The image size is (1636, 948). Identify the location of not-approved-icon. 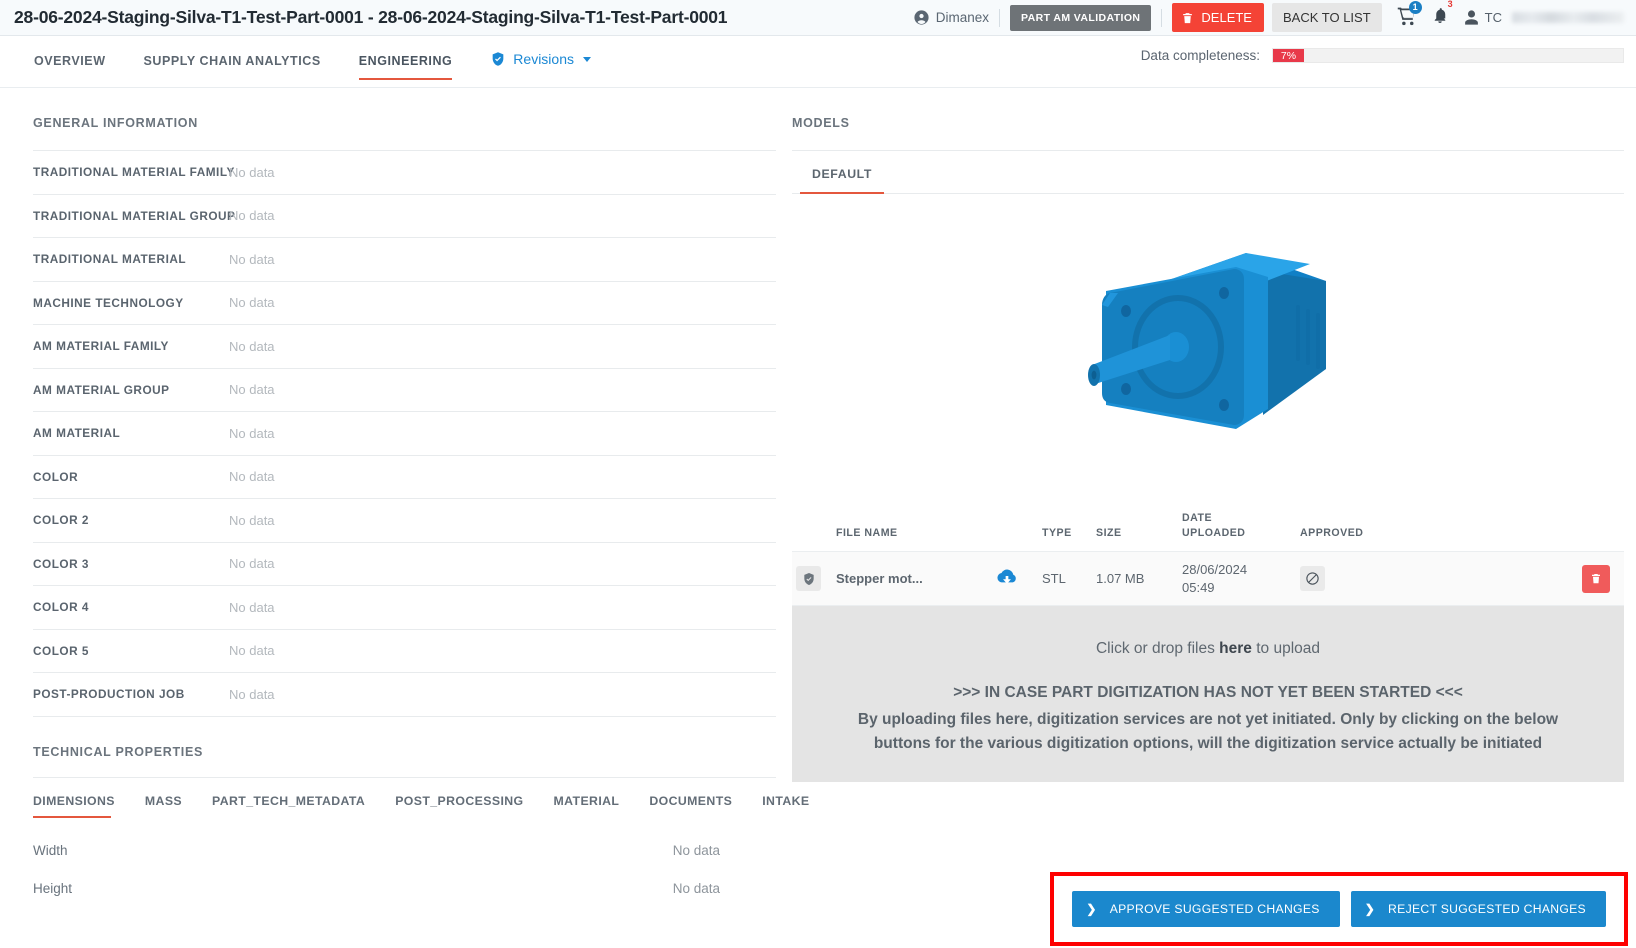
(1312, 578).